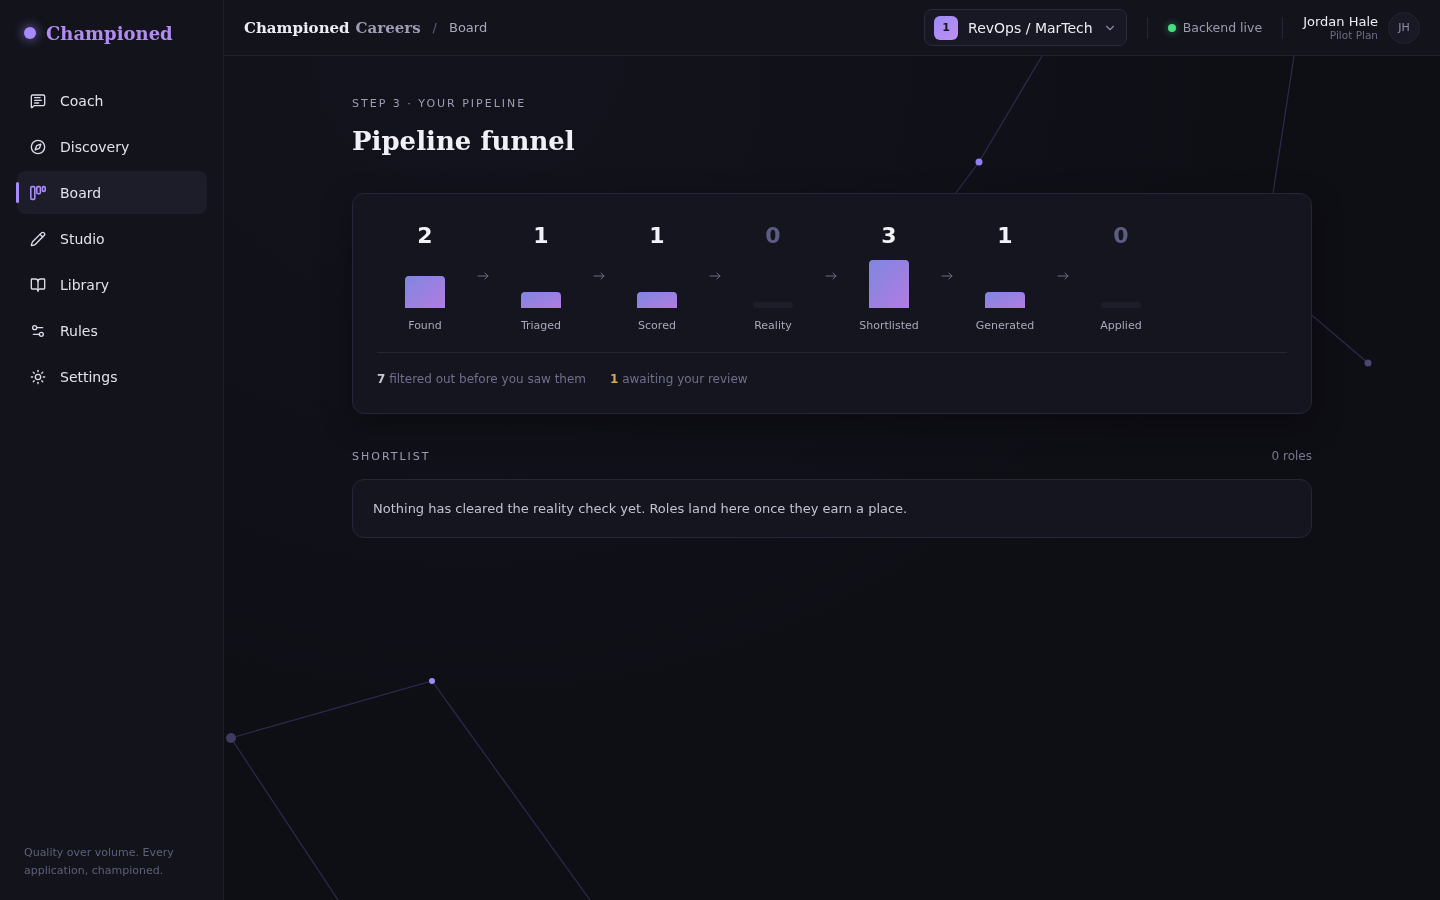 Image resolution: width=1440 pixels, height=900 pixels. What do you see at coordinates (889, 235) in the screenshot?
I see `stage-count: 3` at bounding box center [889, 235].